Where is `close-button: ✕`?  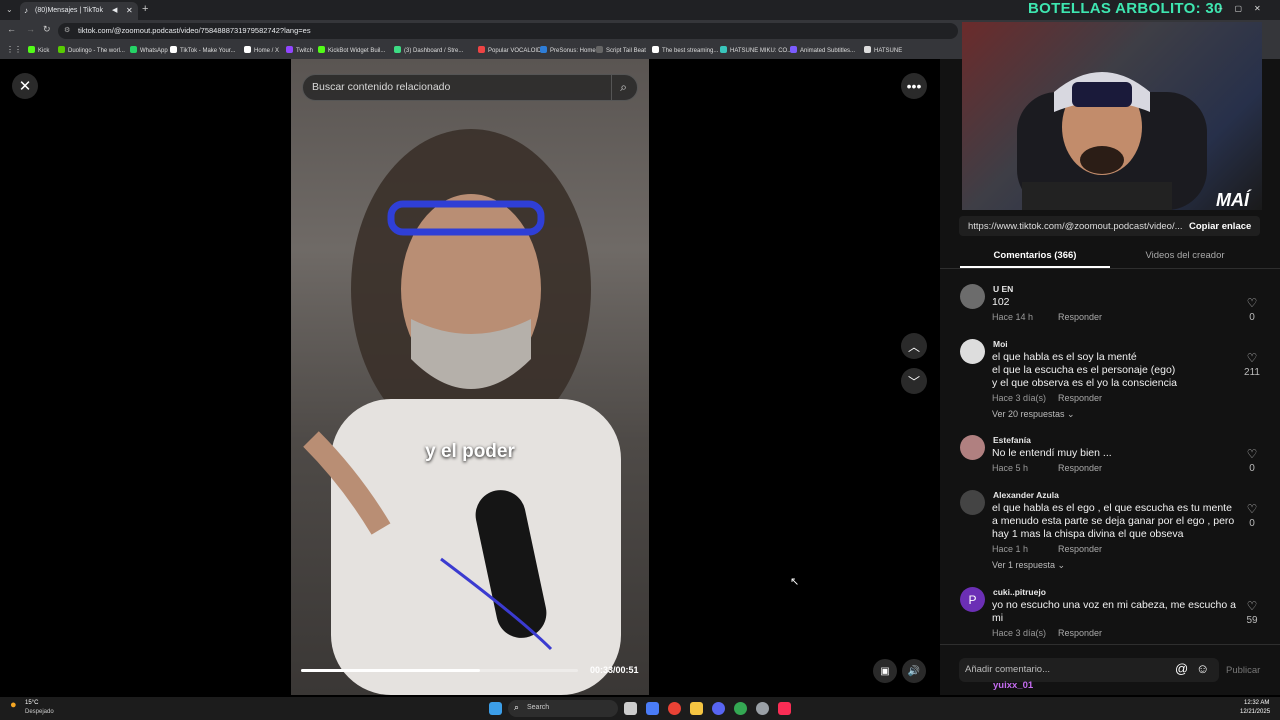
close-button: ✕ is located at coordinates (25, 86).